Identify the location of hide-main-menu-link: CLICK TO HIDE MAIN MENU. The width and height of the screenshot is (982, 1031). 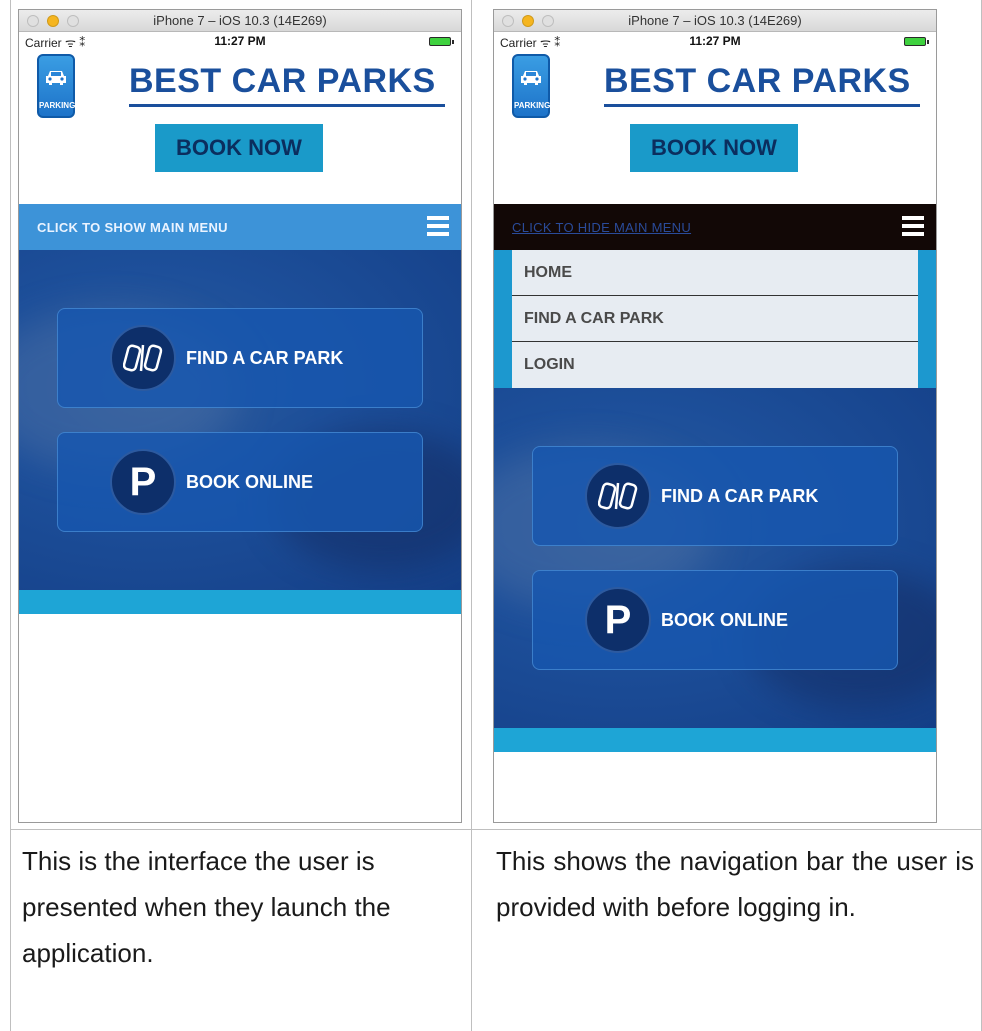
(601, 227).